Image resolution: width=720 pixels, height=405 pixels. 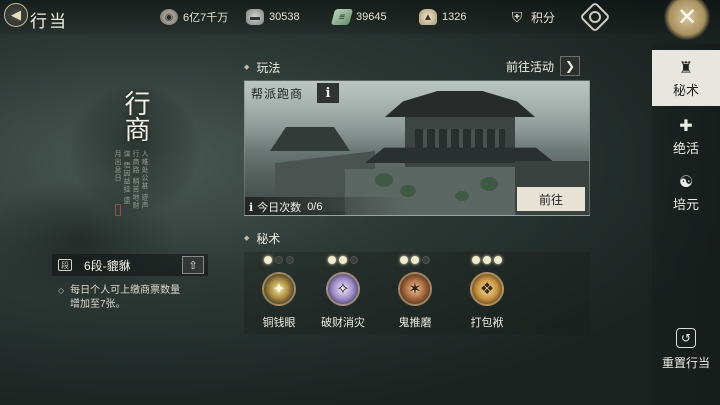 I want to click on back-button: ◀, so click(x=16, y=15).